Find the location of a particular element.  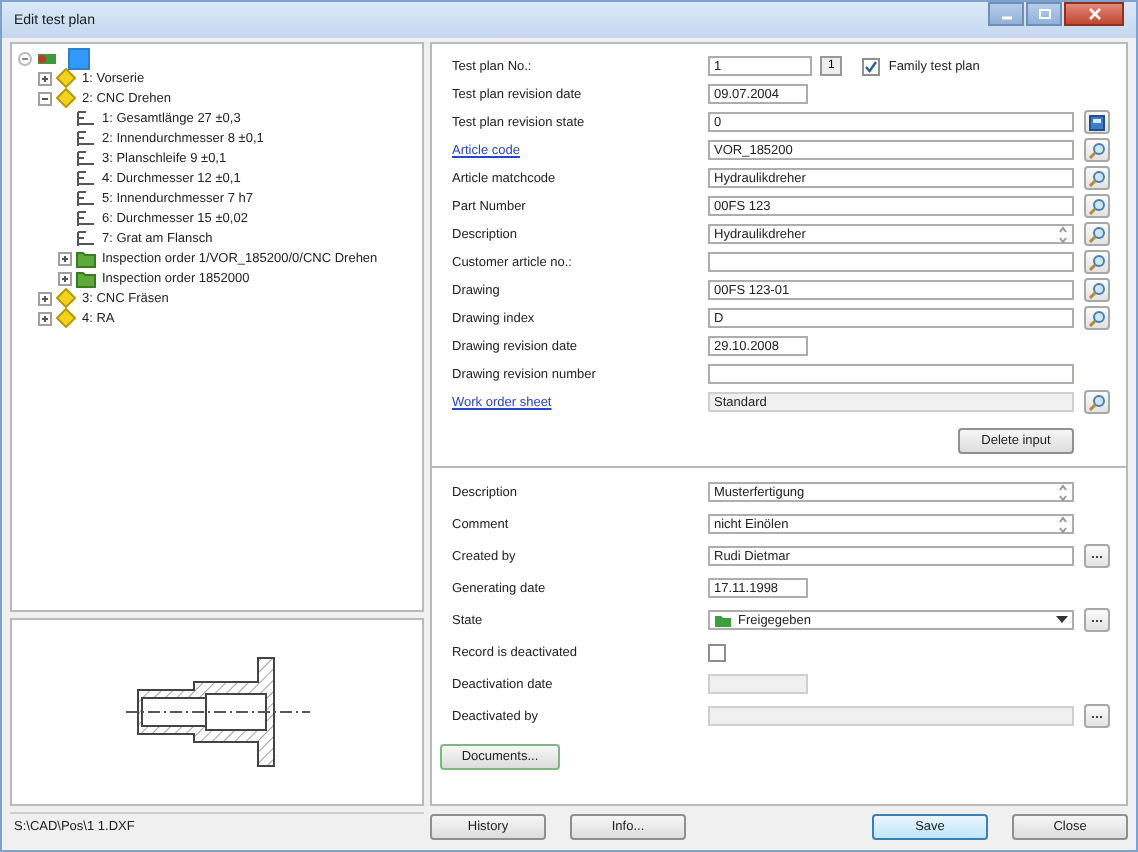

folder-icon is located at coordinates (723, 620).